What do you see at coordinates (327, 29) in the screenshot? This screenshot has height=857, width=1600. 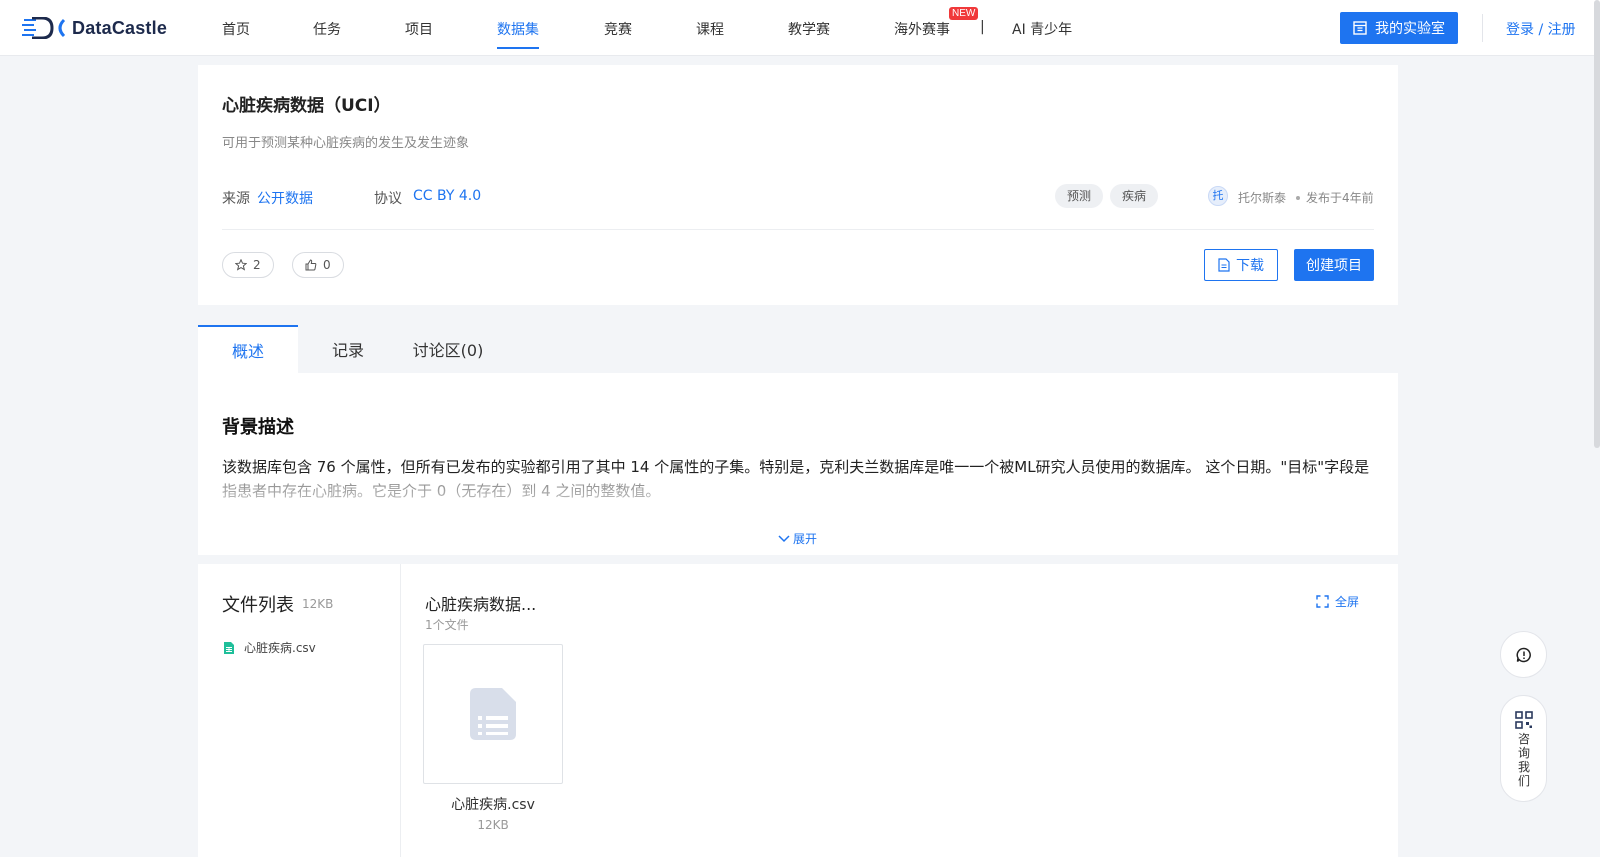 I see `nav-item-tasks: 任务` at bounding box center [327, 29].